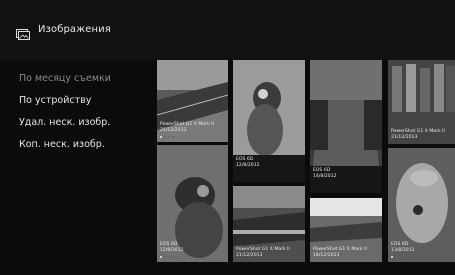  What do you see at coordinates (269, 110) in the screenshot?
I see `thumbnail-image` at bounding box center [269, 110].